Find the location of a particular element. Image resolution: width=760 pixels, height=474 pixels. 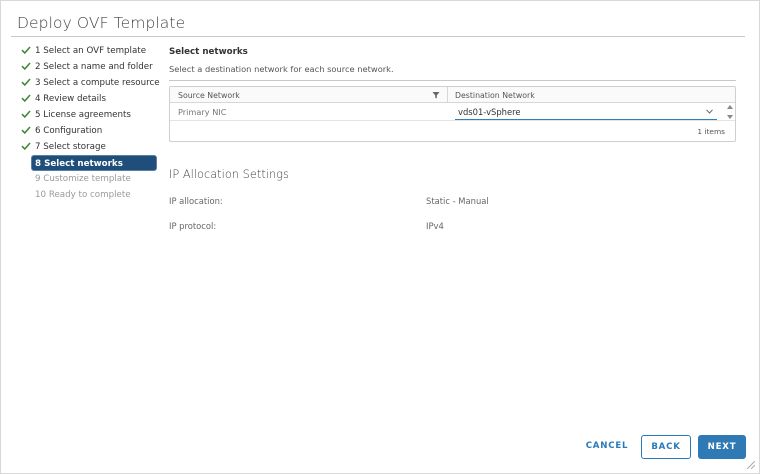

ip-protocol-value: IPv4 is located at coordinates (435, 226).